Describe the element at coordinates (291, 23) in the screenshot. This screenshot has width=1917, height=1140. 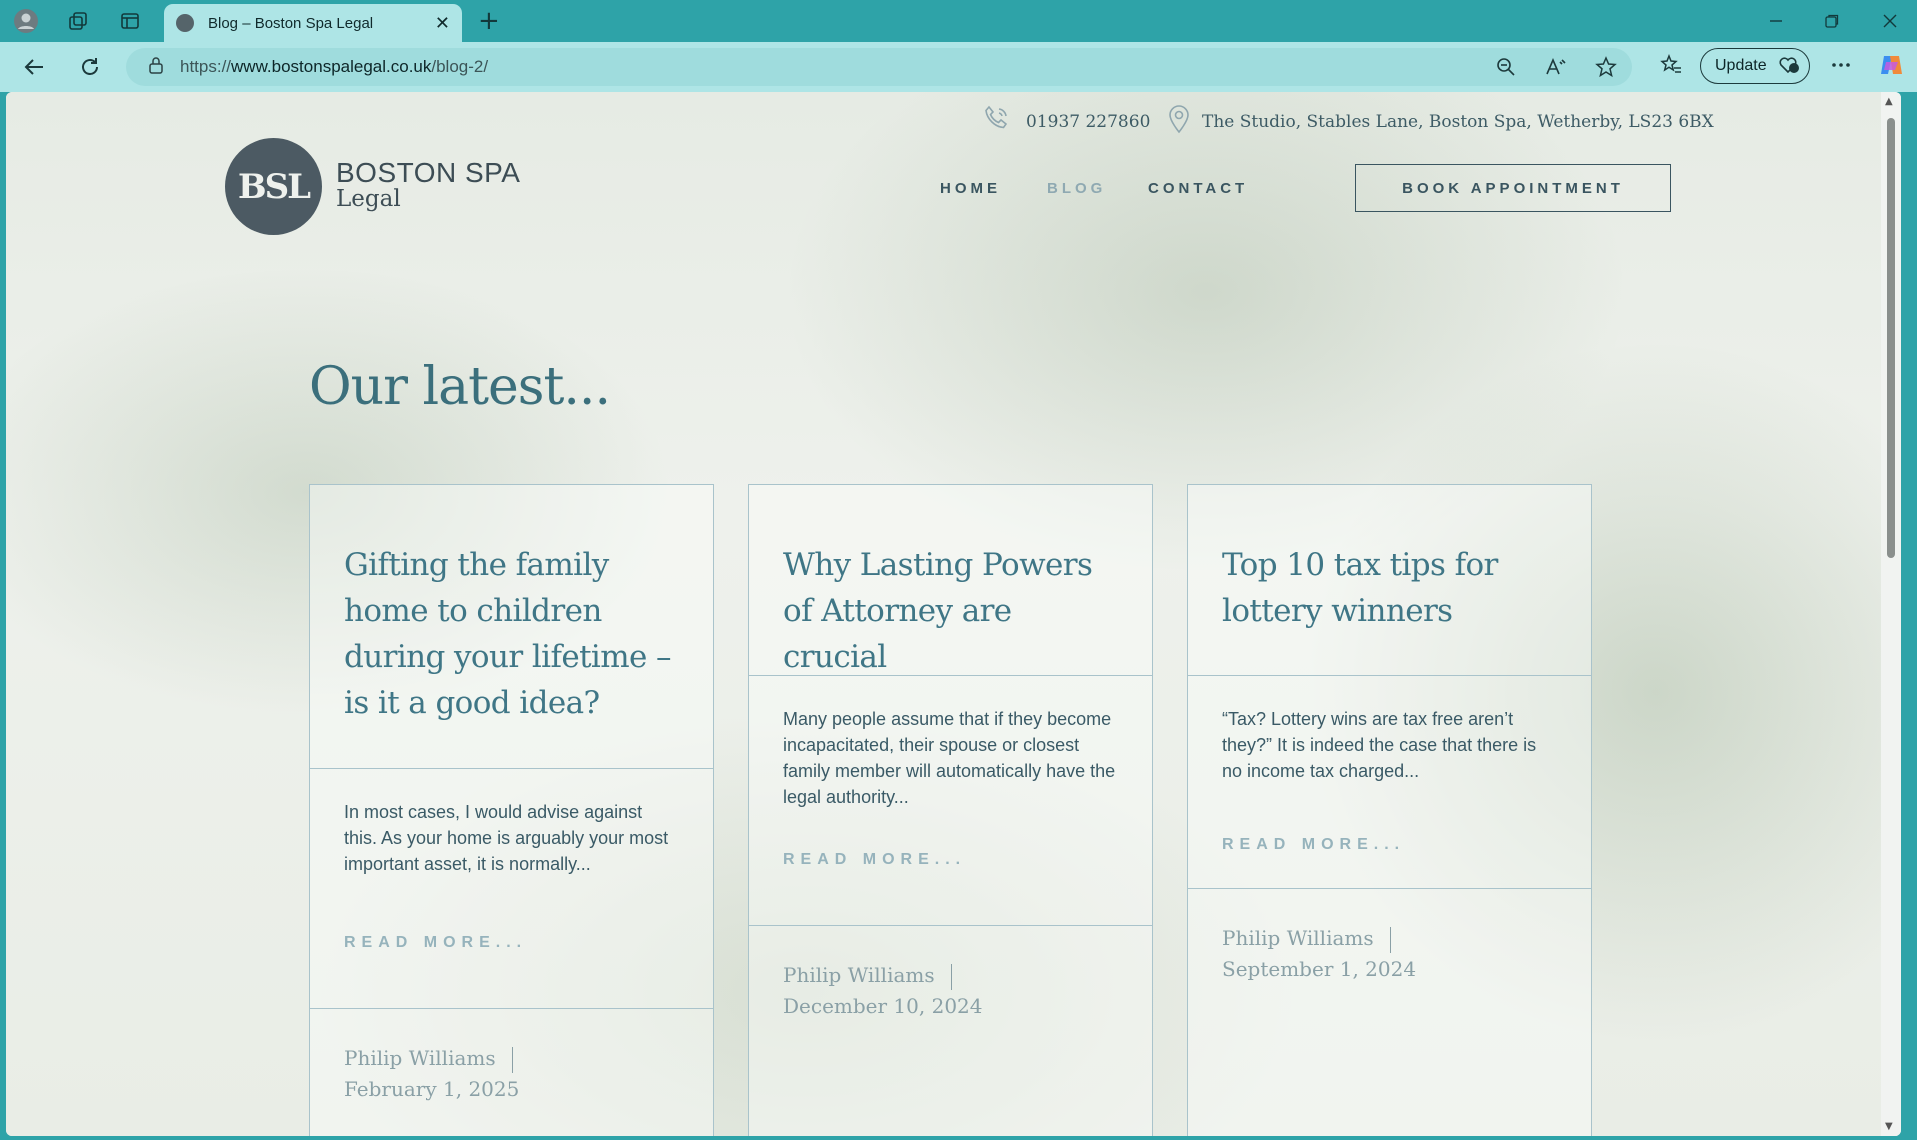
I see `tab-title: Blog – Boston Spa Legal` at that location.